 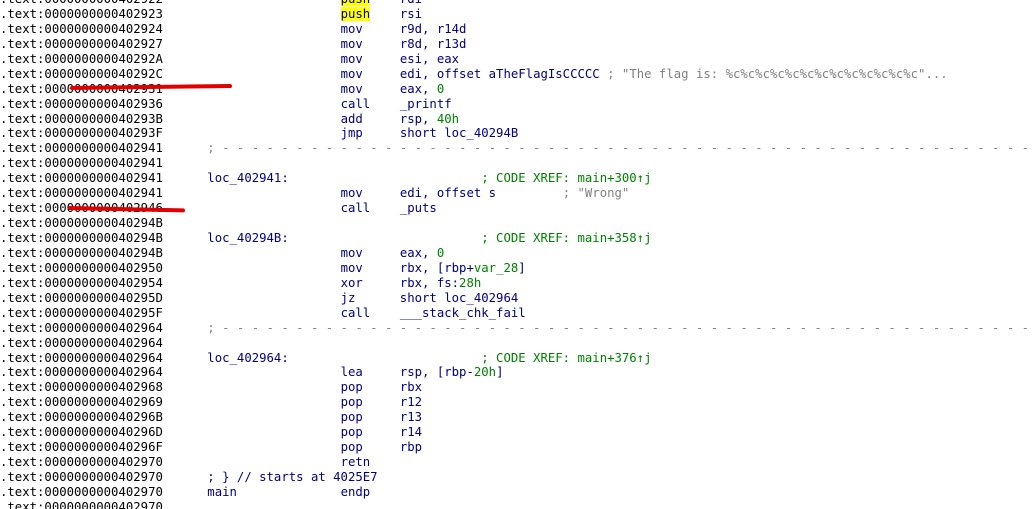 I want to click on disassembly-line: .text:0000000000402964, so click(x=518, y=343).